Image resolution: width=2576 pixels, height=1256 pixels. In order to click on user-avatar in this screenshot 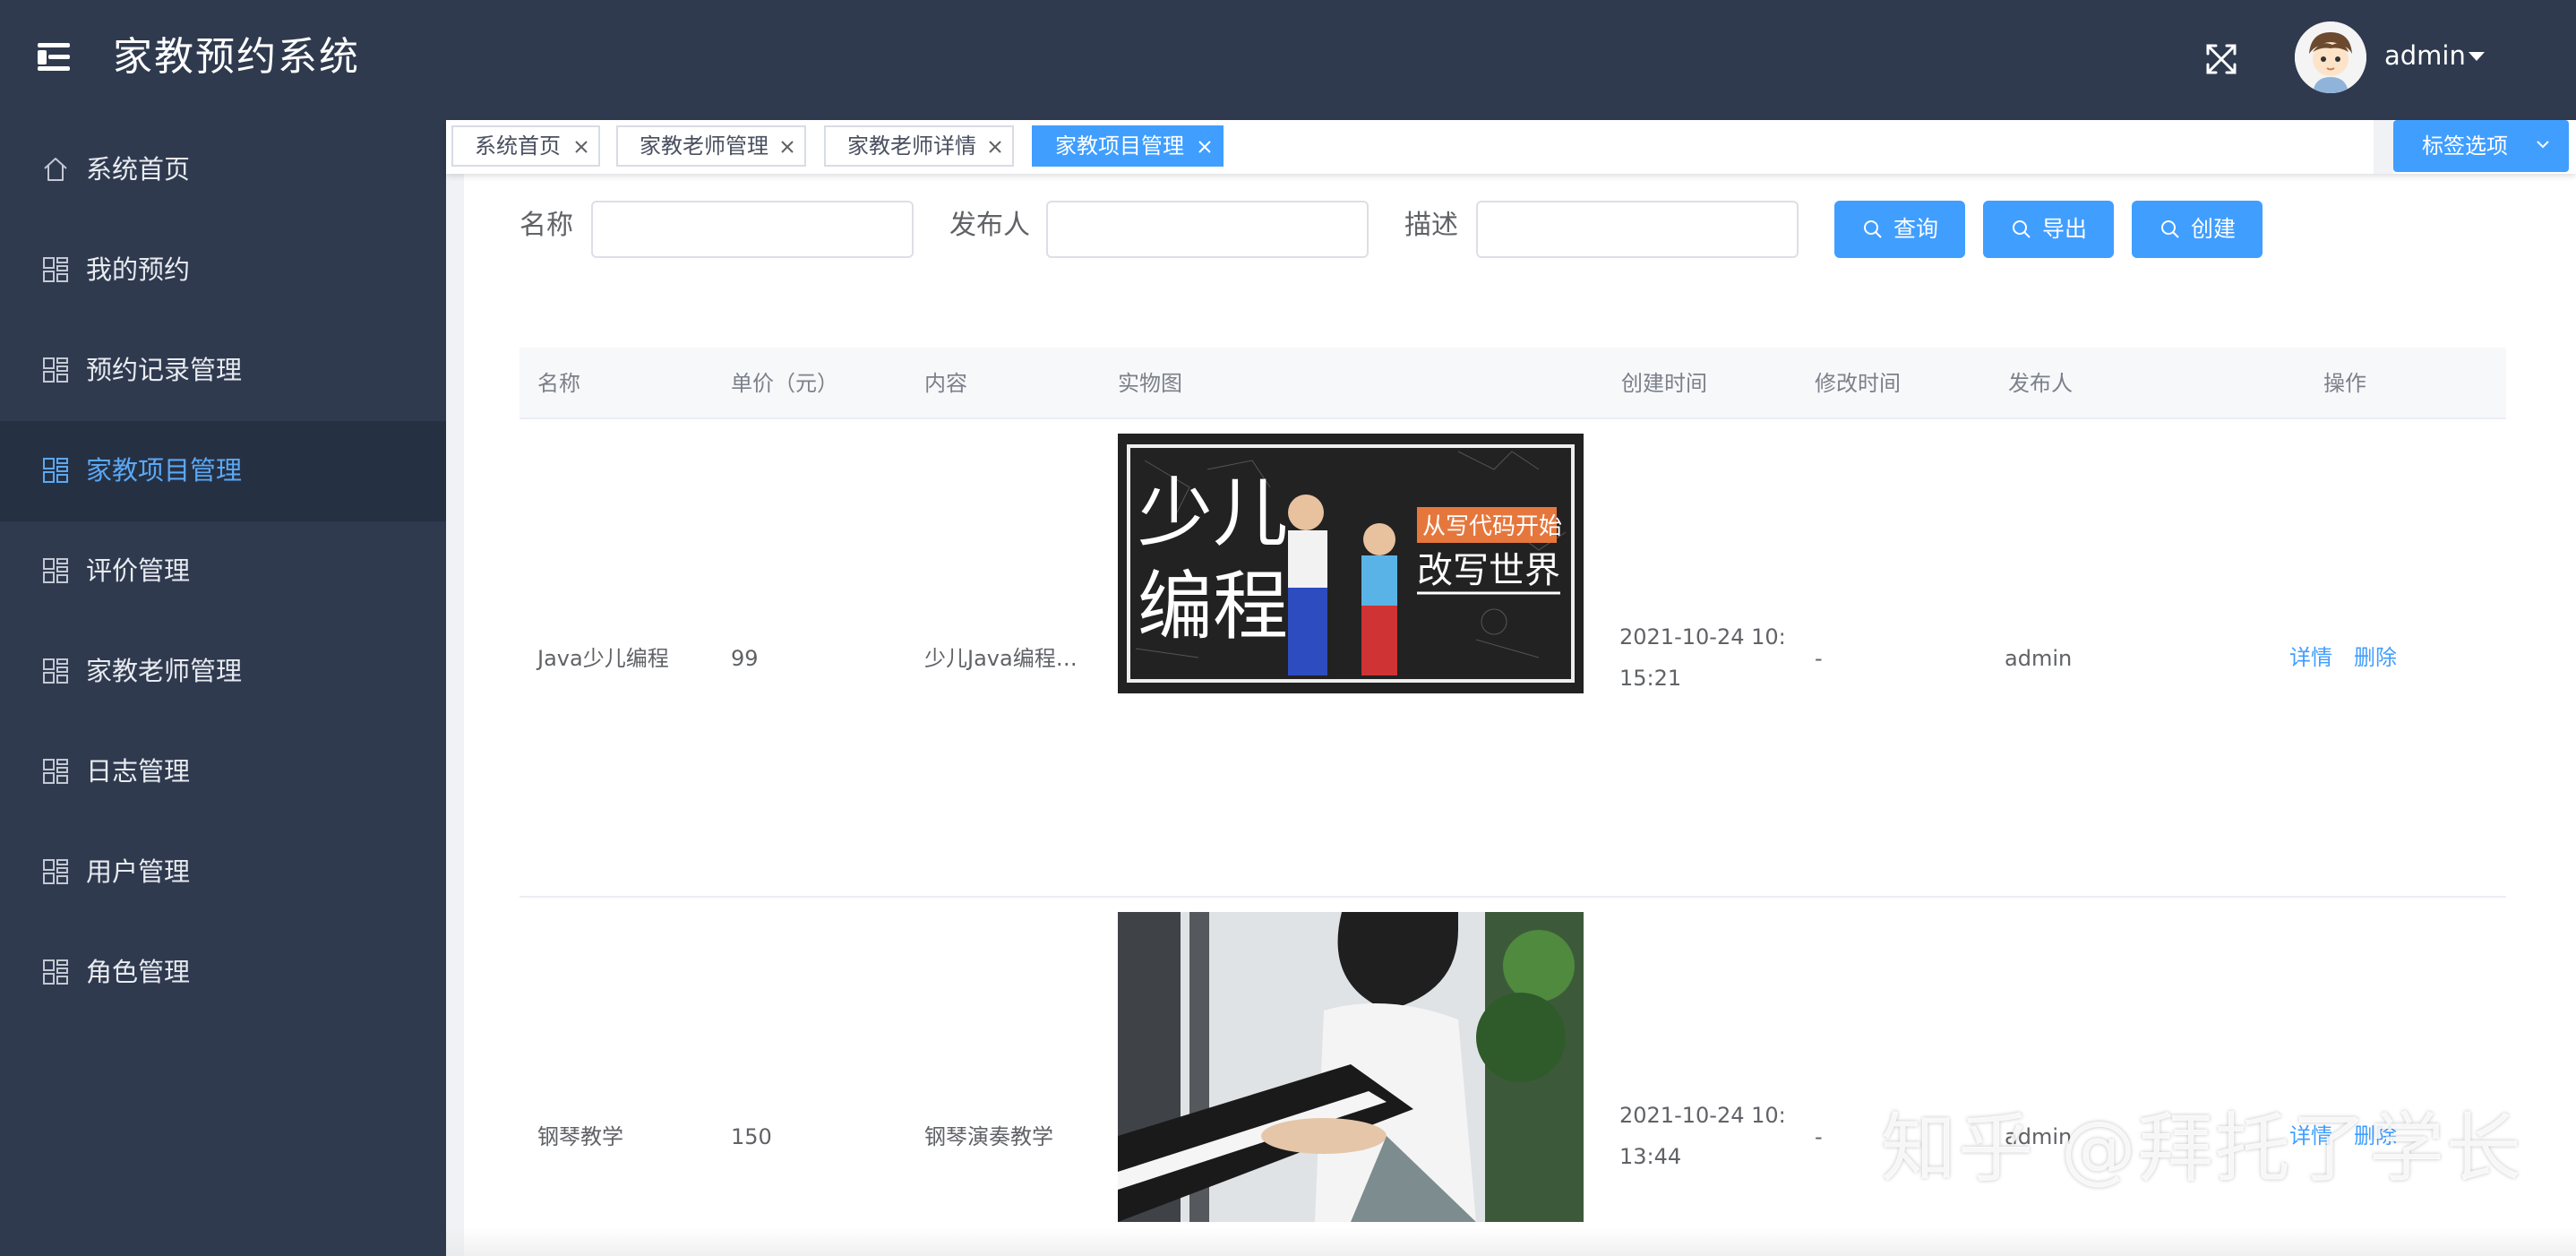, I will do `click(2330, 57)`.